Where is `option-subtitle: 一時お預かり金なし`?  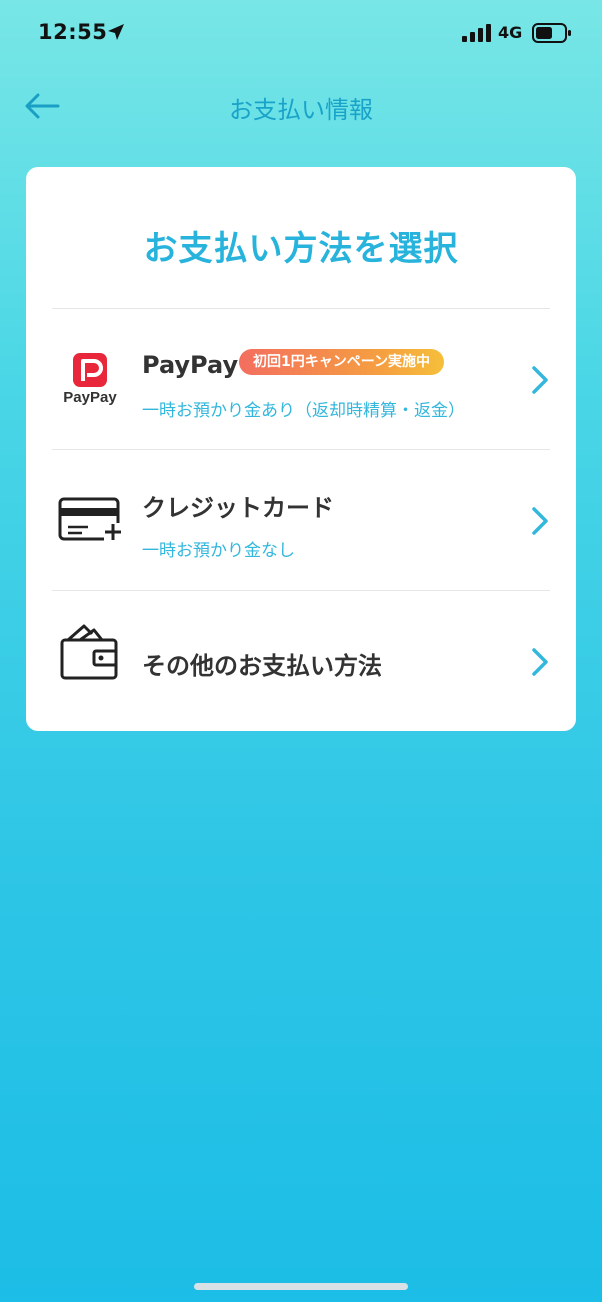 option-subtitle: 一時お預かり金なし is located at coordinates (218, 551).